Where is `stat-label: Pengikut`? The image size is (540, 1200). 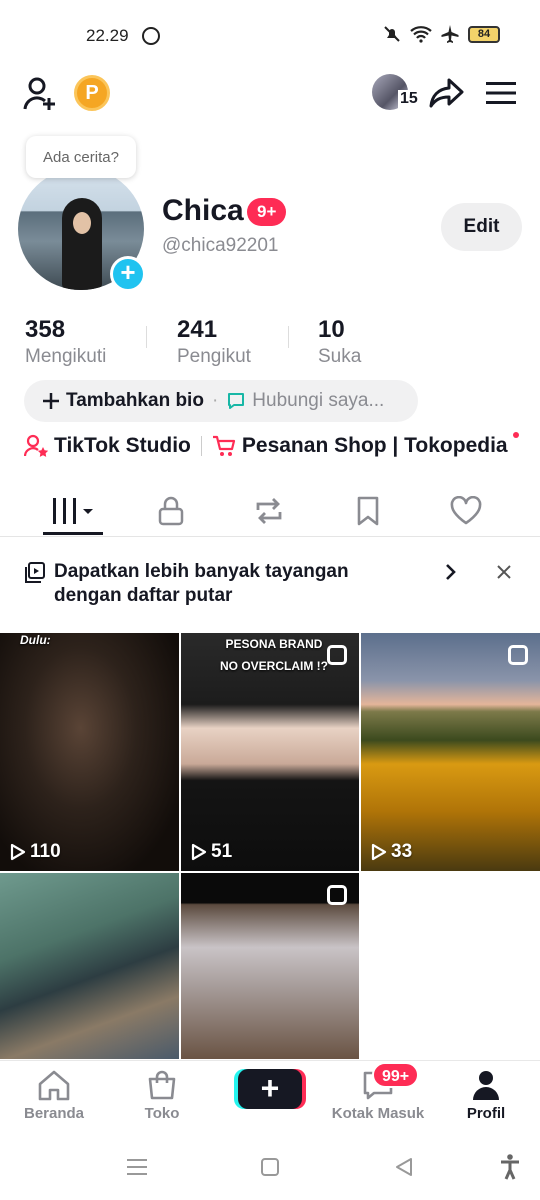 stat-label: Pengikut is located at coordinates (214, 356).